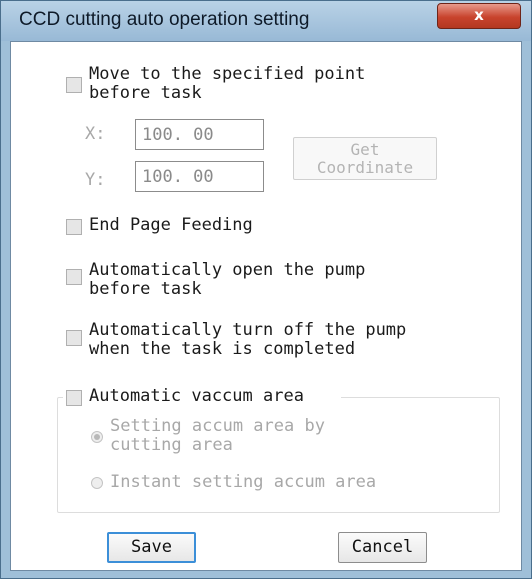  I want to click on radio-instant-setting, so click(97, 483).